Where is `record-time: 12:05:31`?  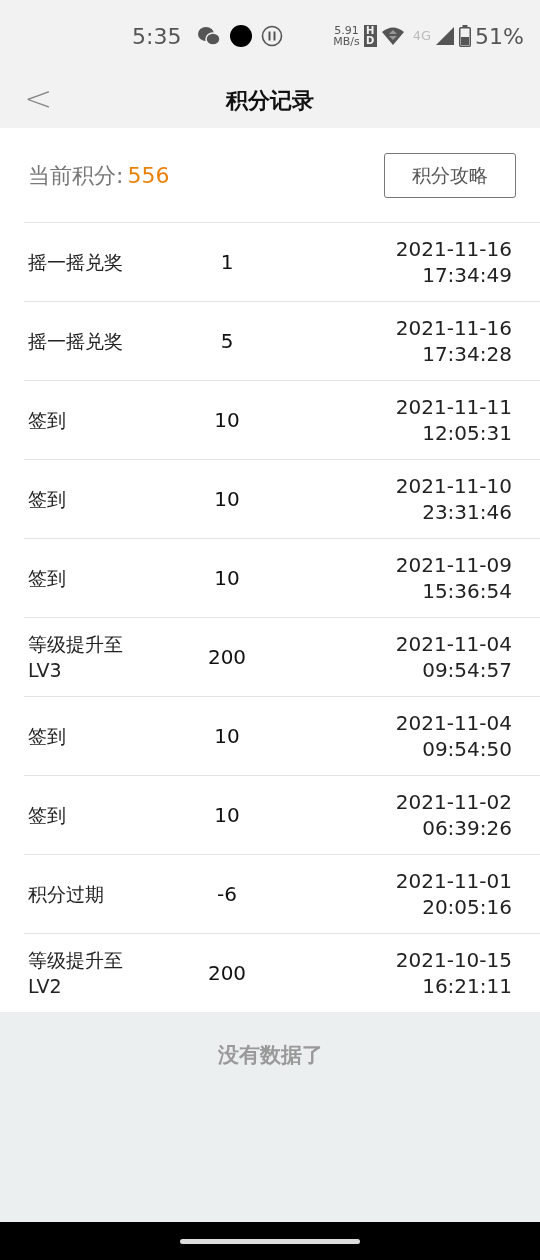
record-time: 12:05:31 is located at coordinates (466, 433).